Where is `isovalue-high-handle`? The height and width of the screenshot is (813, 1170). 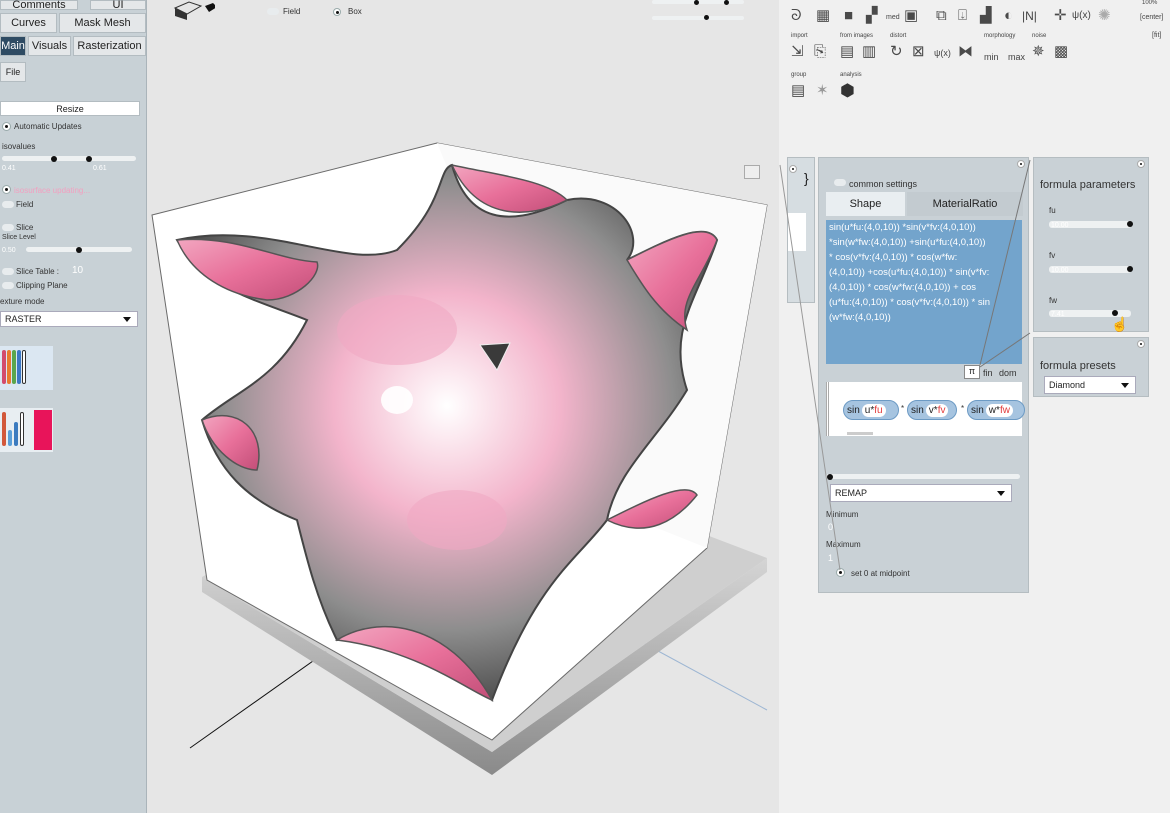
isovalue-high-handle is located at coordinates (89, 159).